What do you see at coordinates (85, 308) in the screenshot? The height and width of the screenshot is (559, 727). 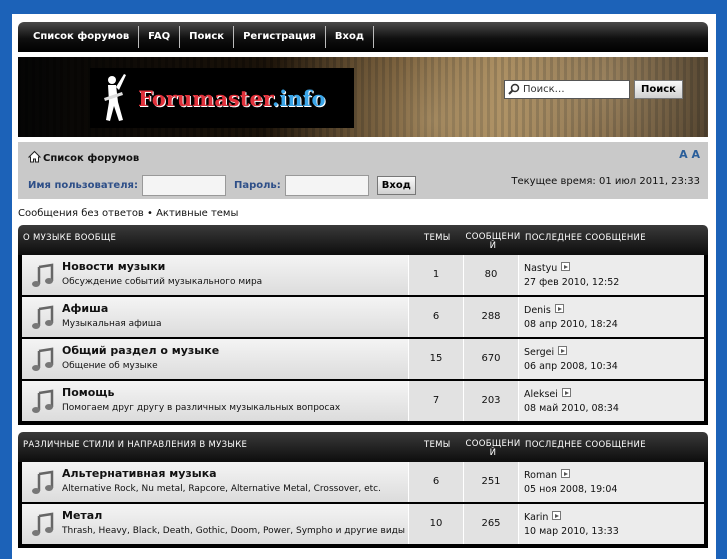 I see `forum-title: Афиша` at bounding box center [85, 308].